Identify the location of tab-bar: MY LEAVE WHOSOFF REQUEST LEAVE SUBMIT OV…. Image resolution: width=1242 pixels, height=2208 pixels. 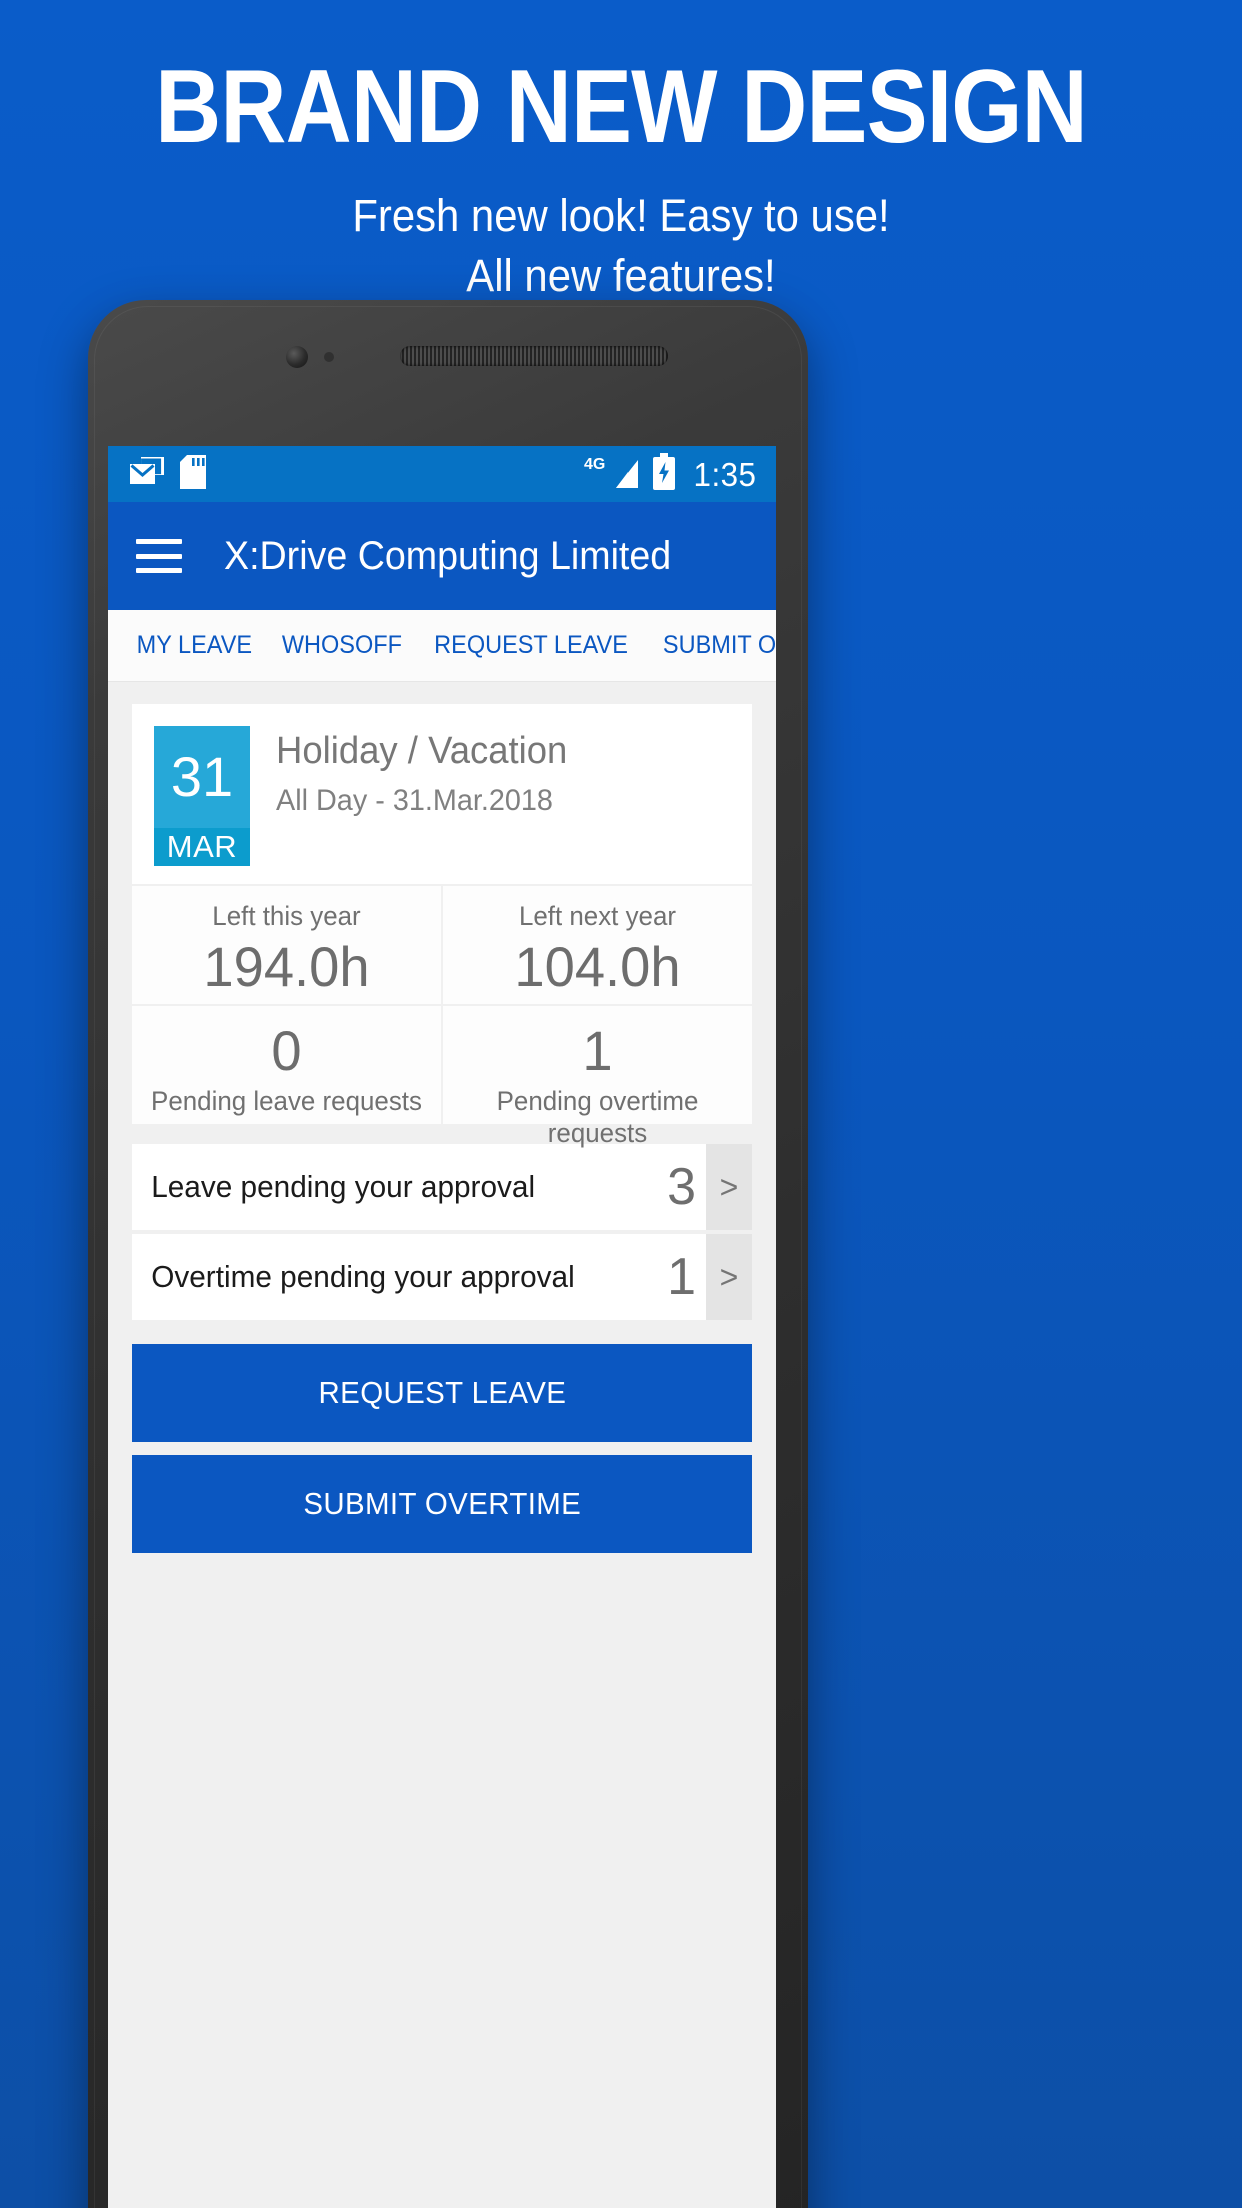
(442, 646).